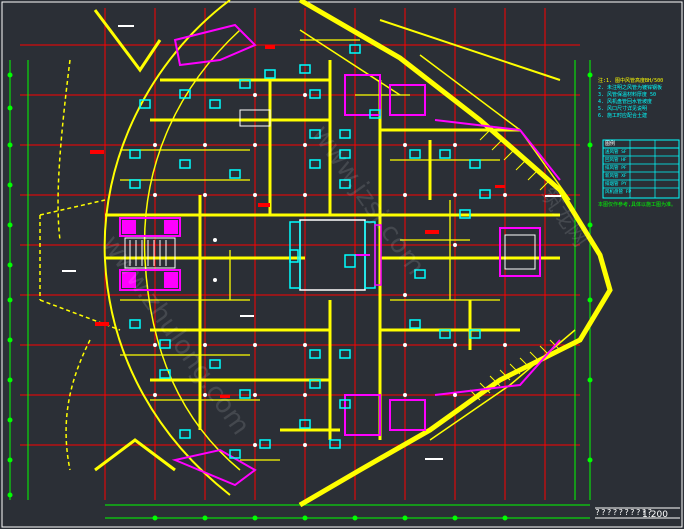  Describe the element at coordinates (616, 176) in the screenshot. I see `legend-row: 新风管 XF` at that location.